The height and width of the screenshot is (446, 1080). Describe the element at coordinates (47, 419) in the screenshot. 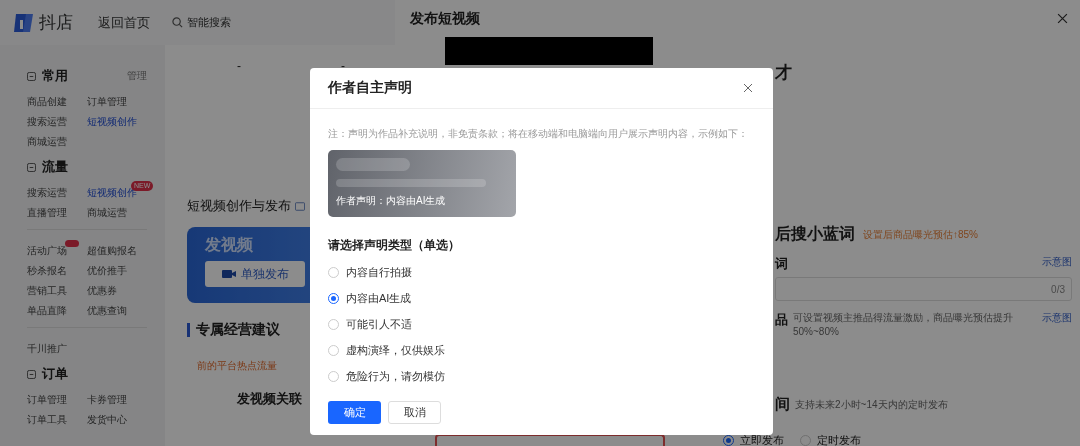

I see `sidebar-item: 订单工具` at that location.